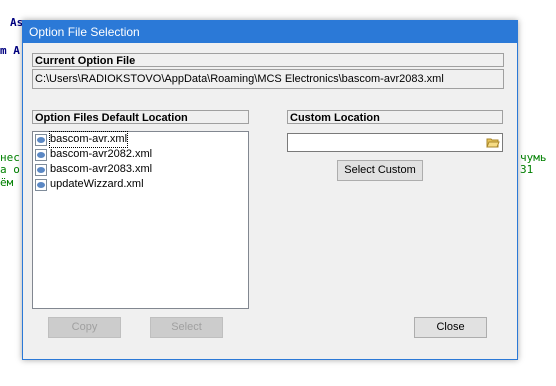  What do you see at coordinates (7, 182) in the screenshot?
I see `bg-text-fragment: ём` at bounding box center [7, 182].